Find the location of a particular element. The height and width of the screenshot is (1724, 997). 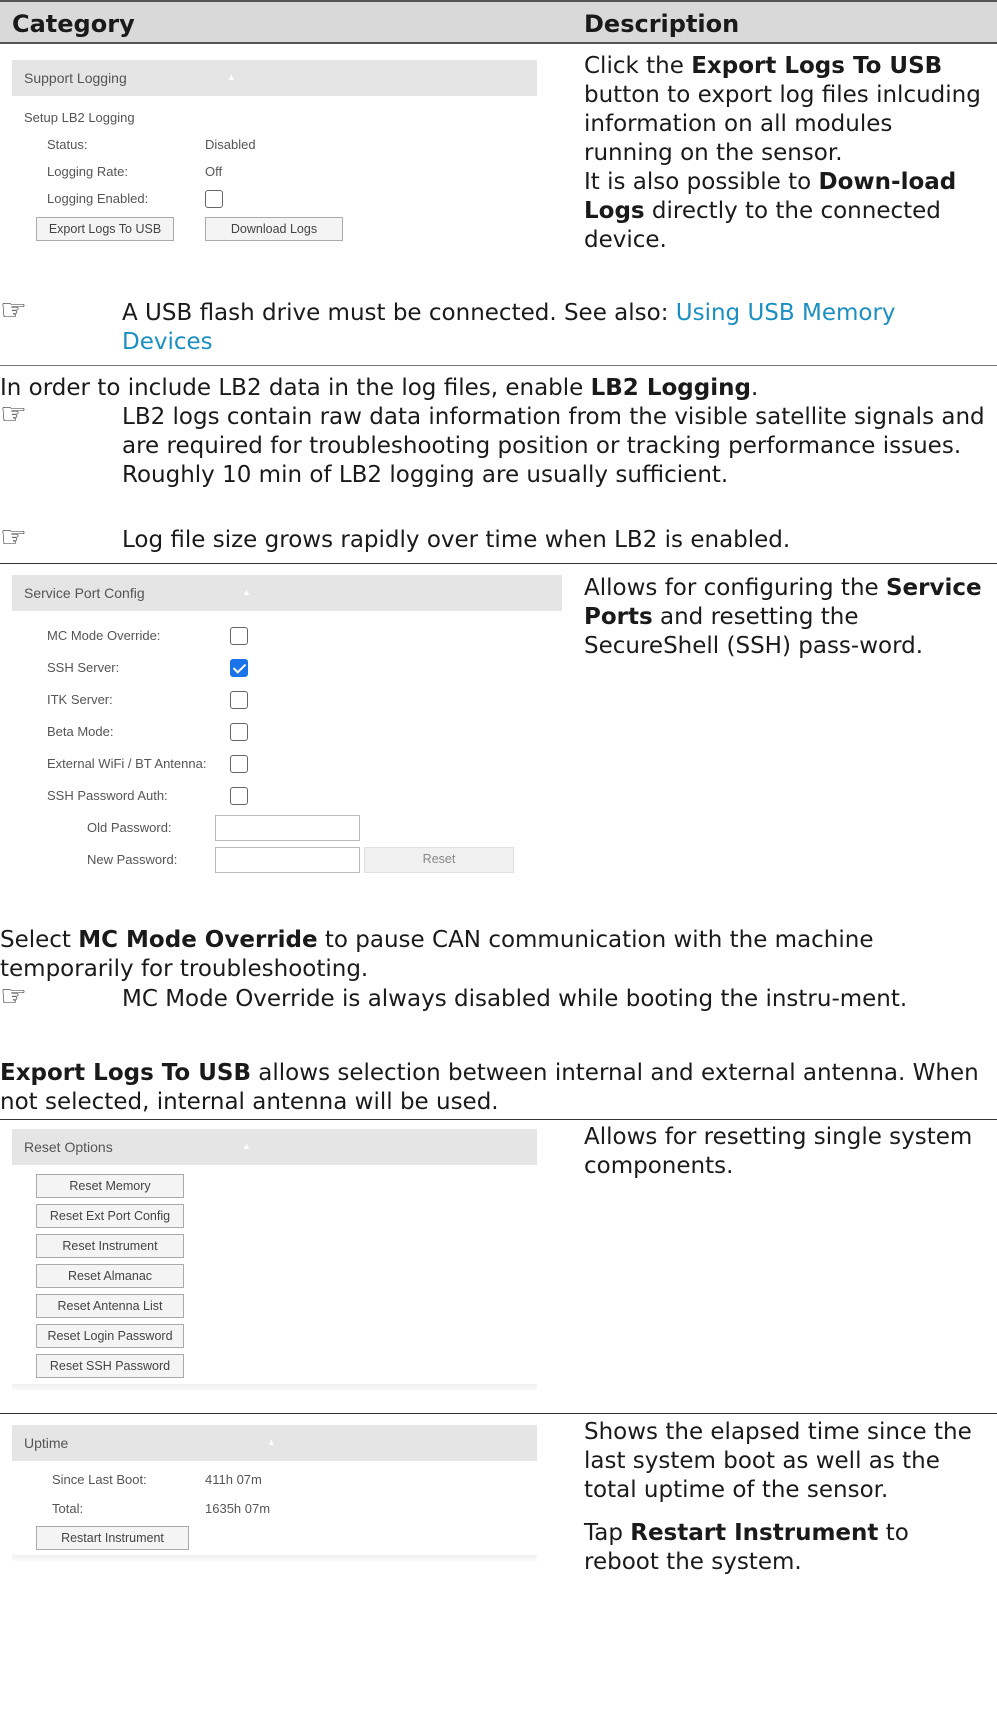

uptime-bar: Uptime ▲ is located at coordinates (274, 1443).